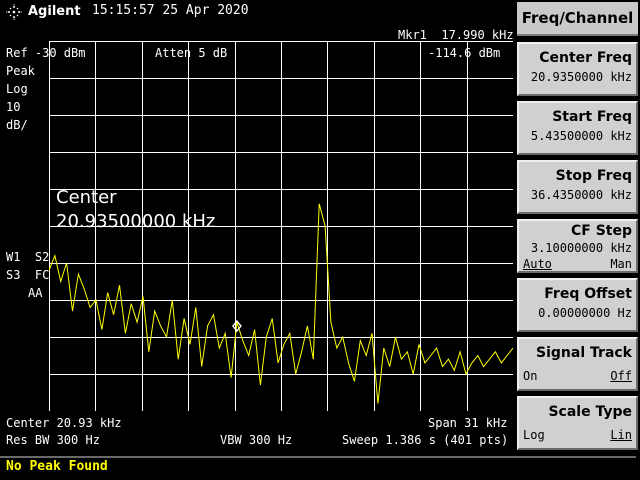  What do you see at coordinates (593, 176) in the screenshot?
I see `softkey-label: Stop Freq` at bounding box center [593, 176].